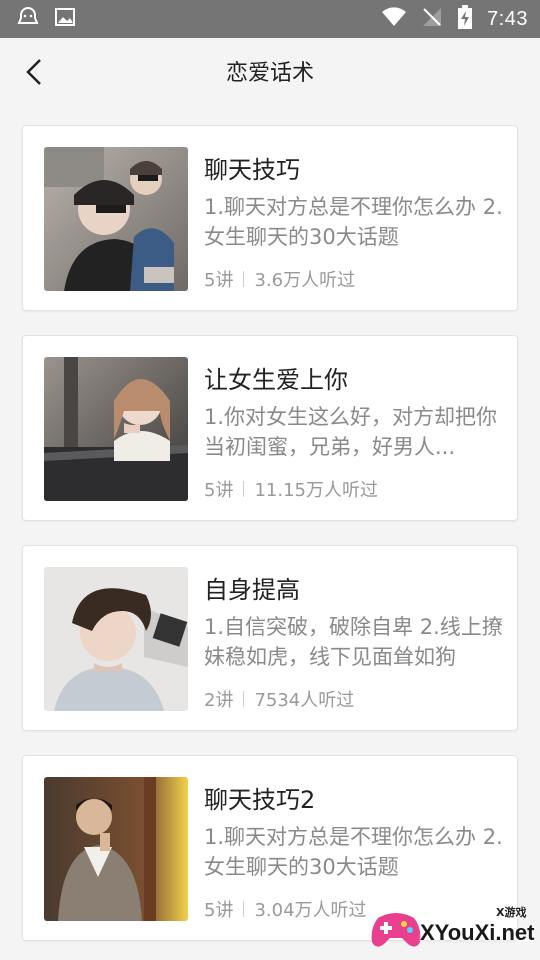  I want to click on course-title: 自身提高, so click(252, 590).